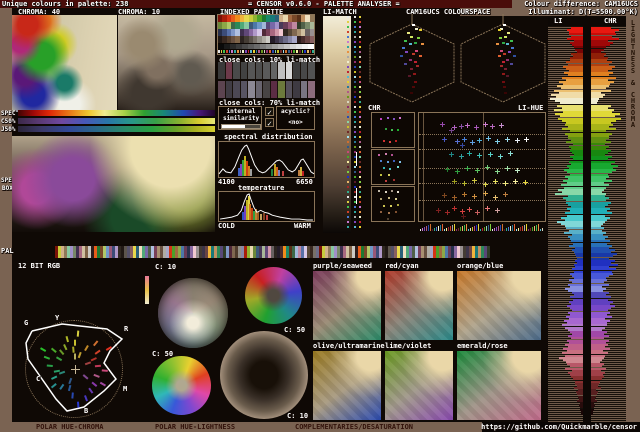 This screenshot has height=432, width=640. I want to click on temperature-warm: WARM, so click(302, 226).